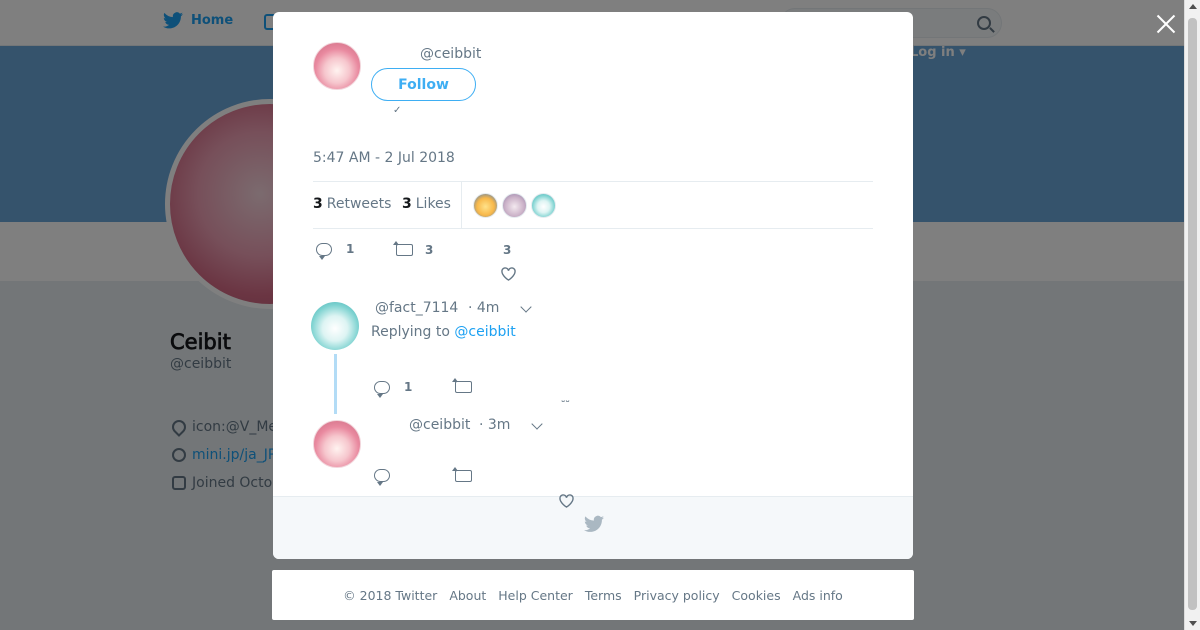  What do you see at coordinates (677, 595) in the screenshot?
I see `footer-link-privacy: Privacy policy` at bounding box center [677, 595].